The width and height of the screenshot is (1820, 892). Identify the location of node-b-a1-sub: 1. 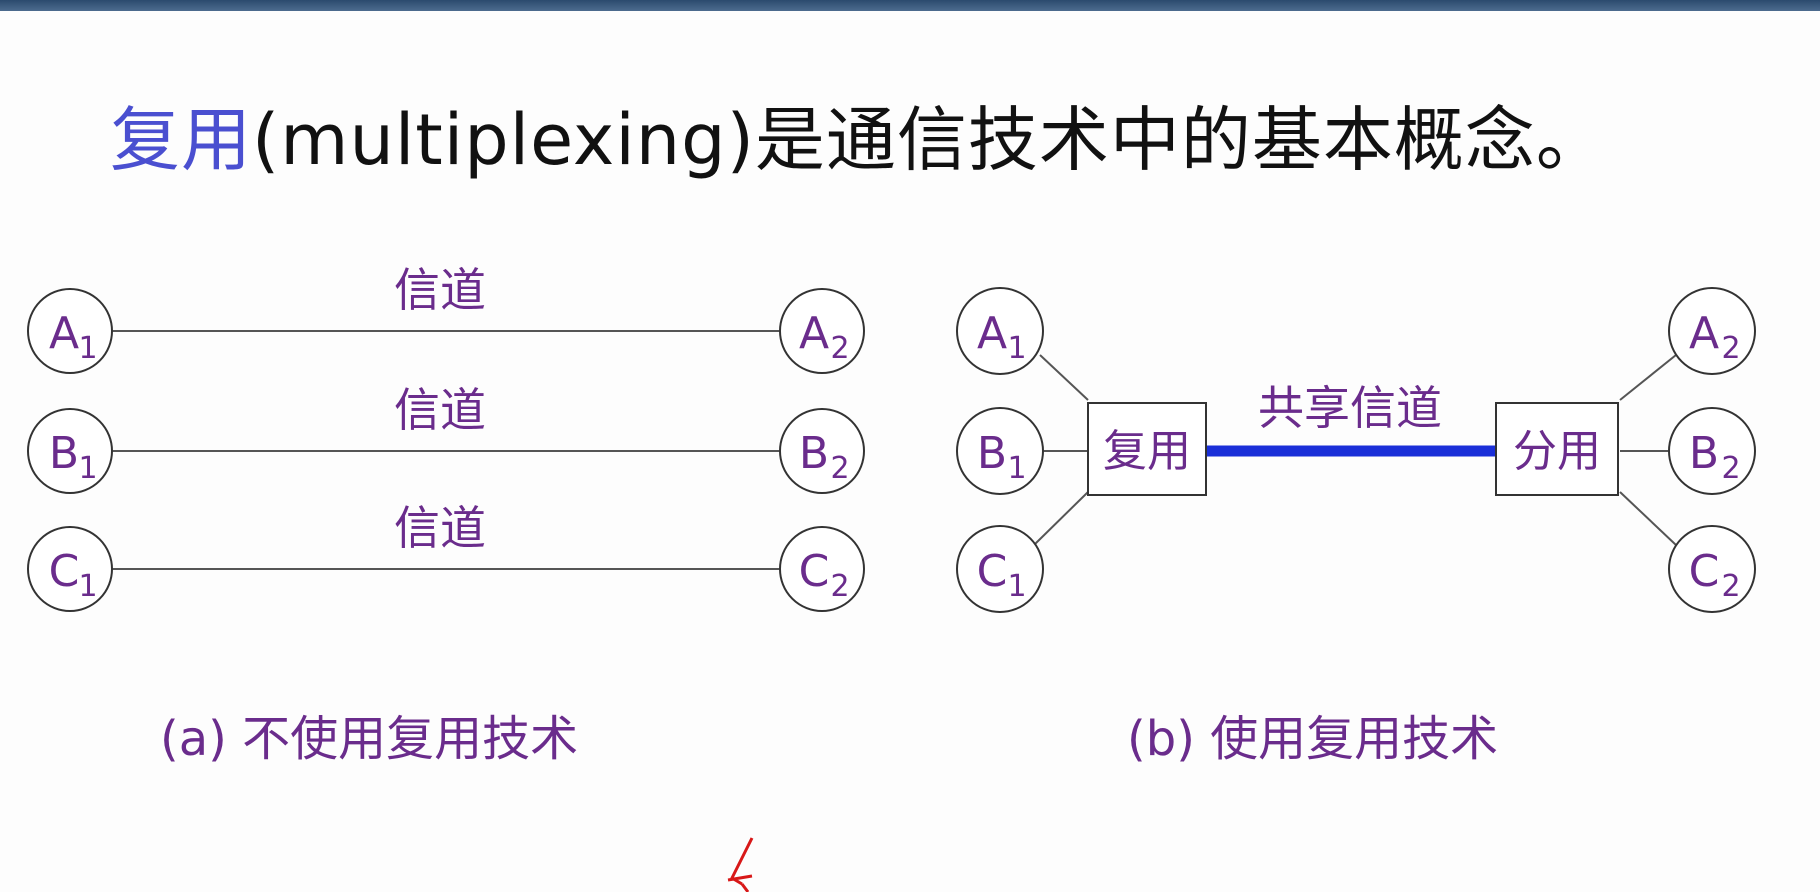
(1016, 348).